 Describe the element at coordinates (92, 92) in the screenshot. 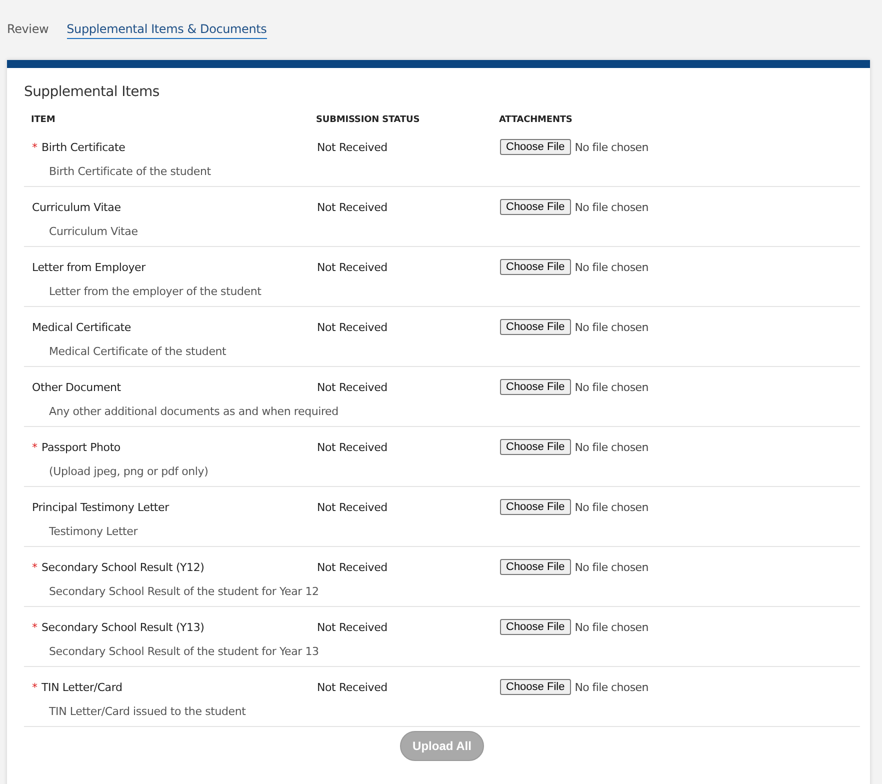

I see `section-title: Supplemental Items` at that location.